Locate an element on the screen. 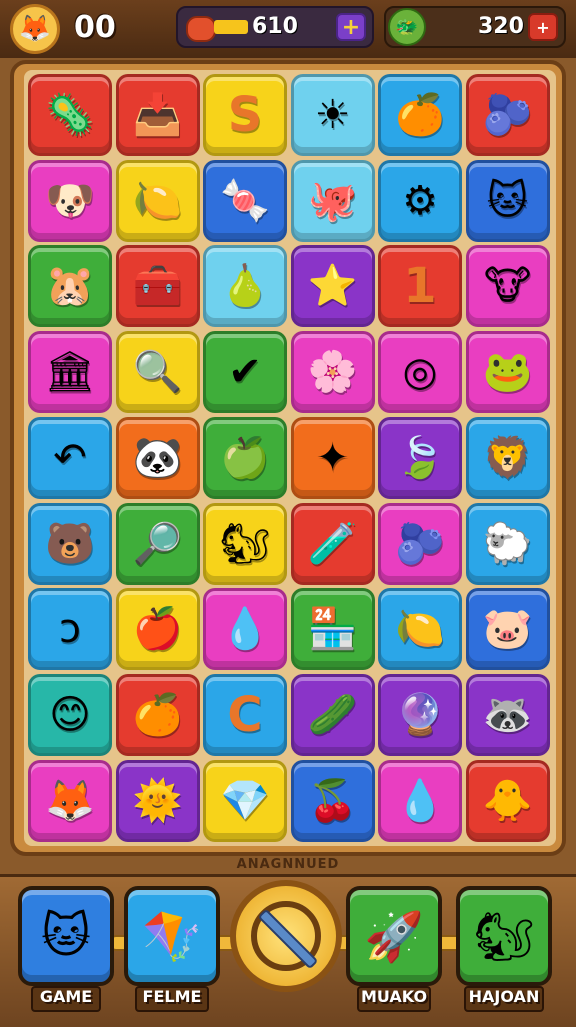  water-drop-icon: 💧 is located at coordinates (420, 800).